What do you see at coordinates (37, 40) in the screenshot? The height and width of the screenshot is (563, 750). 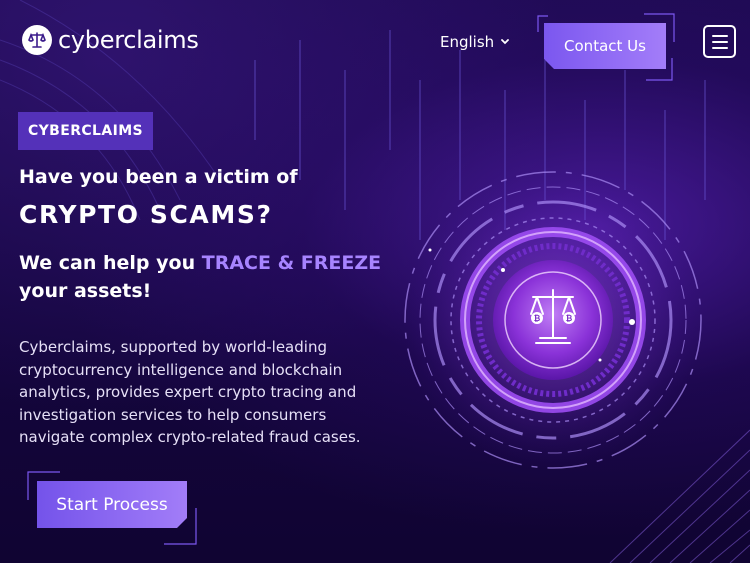 I see `scales-of-justice-icon` at bounding box center [37, 40].